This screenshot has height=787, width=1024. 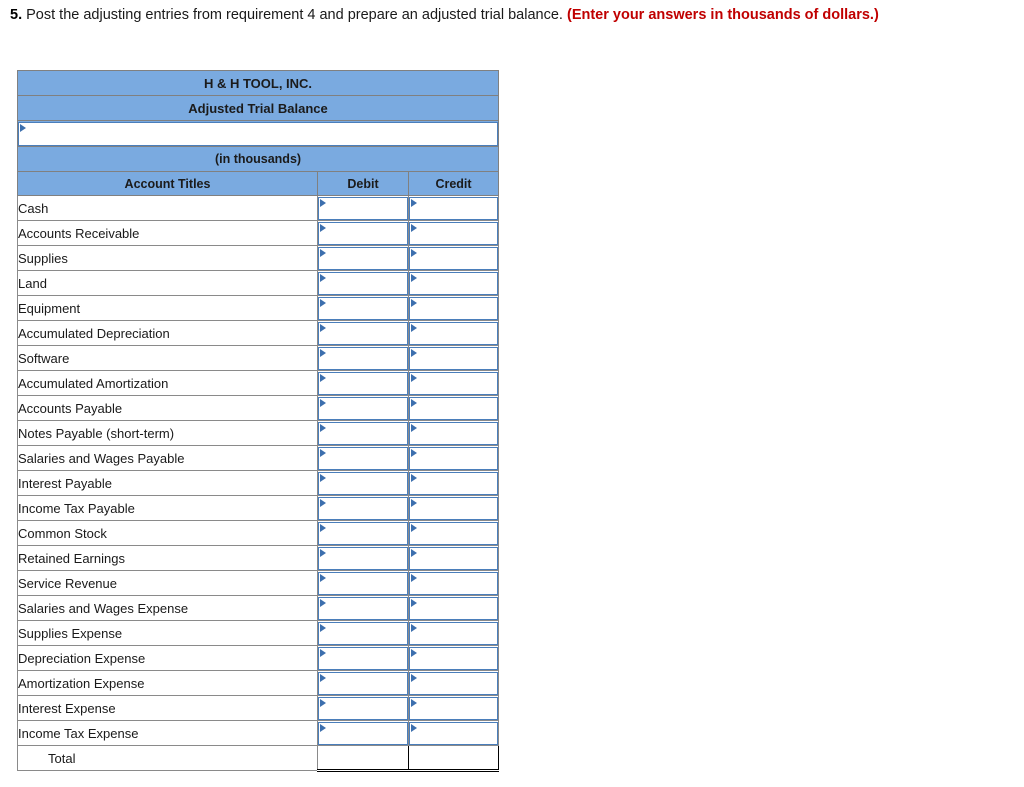 I want to click on account-title: Supplies Expense, so click(x=167, y=633).